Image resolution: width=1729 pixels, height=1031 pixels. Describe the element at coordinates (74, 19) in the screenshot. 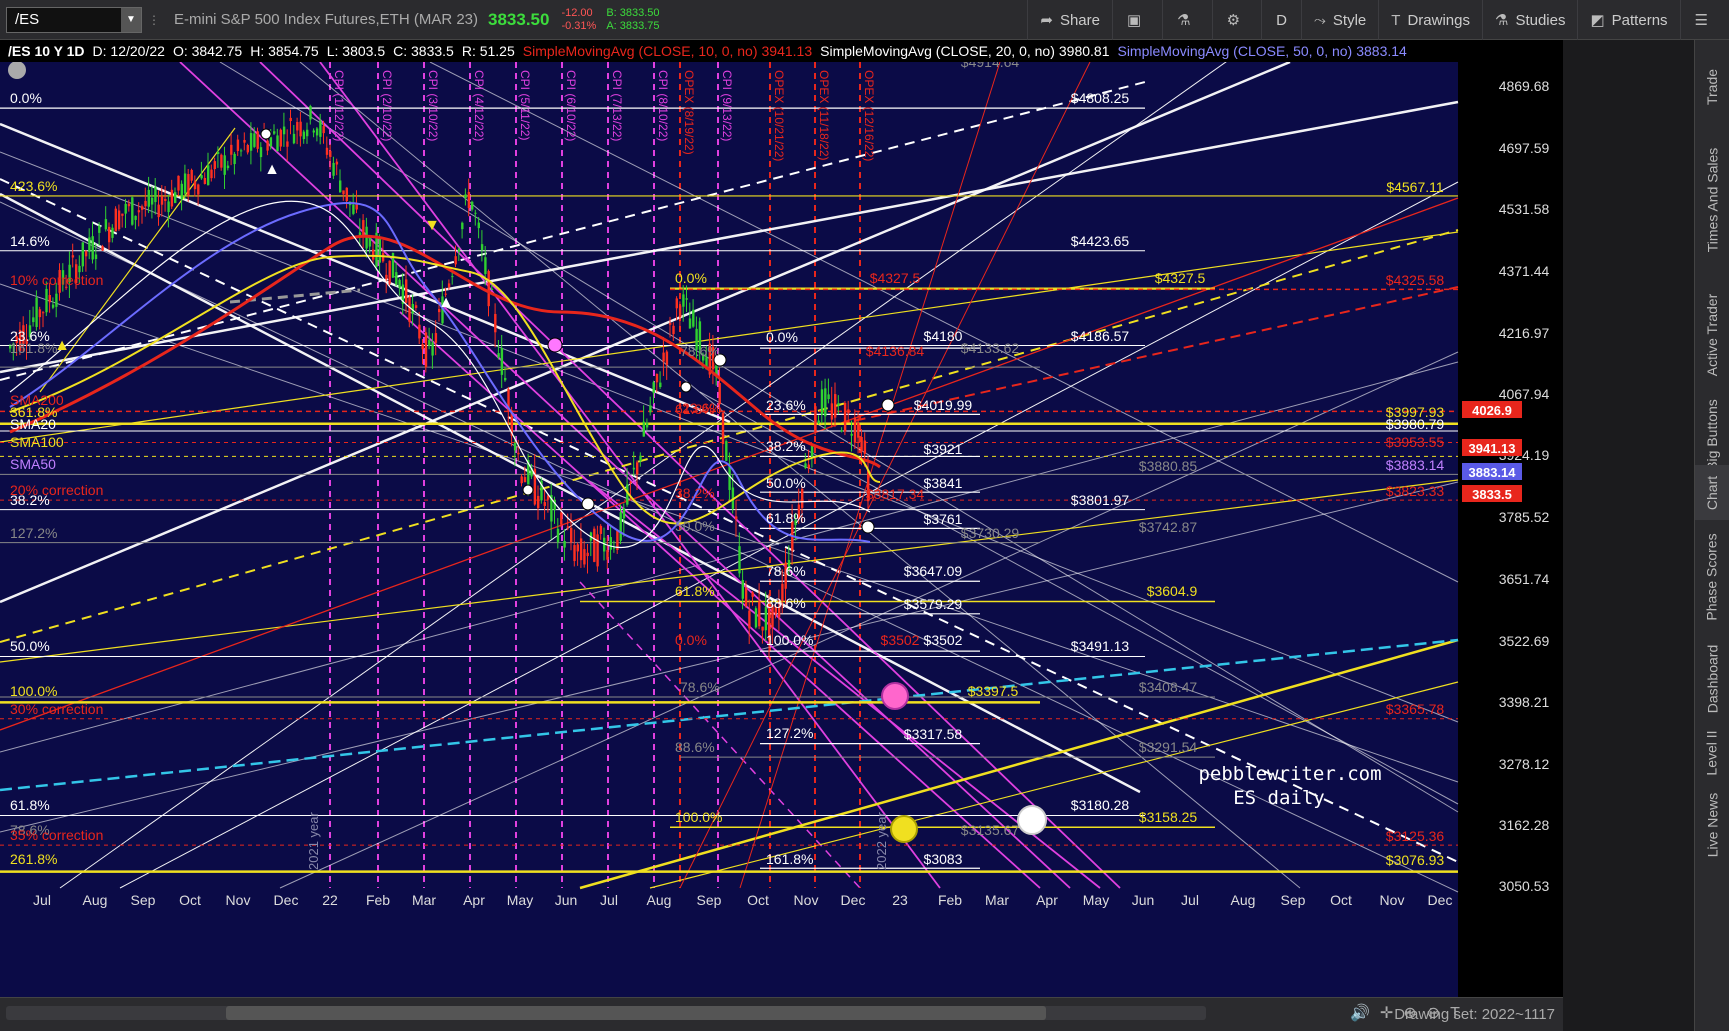

I see `symbol-selector: /ES ▼` at that location.